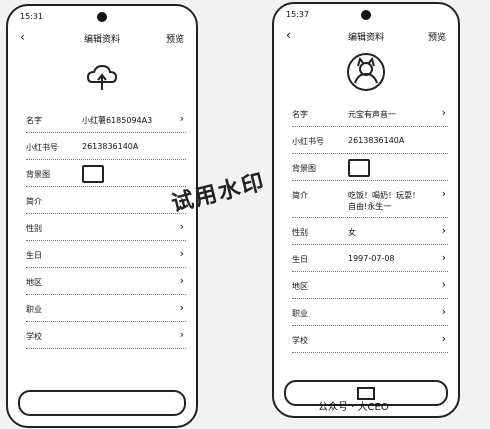 The image size is (490, 429). What do you see at coordinates (384, 201) in the screenshot?
I see `field-value: 吃饭！喝奶！玩耍！ 自由!永生一` at bounding box center [384, 201].